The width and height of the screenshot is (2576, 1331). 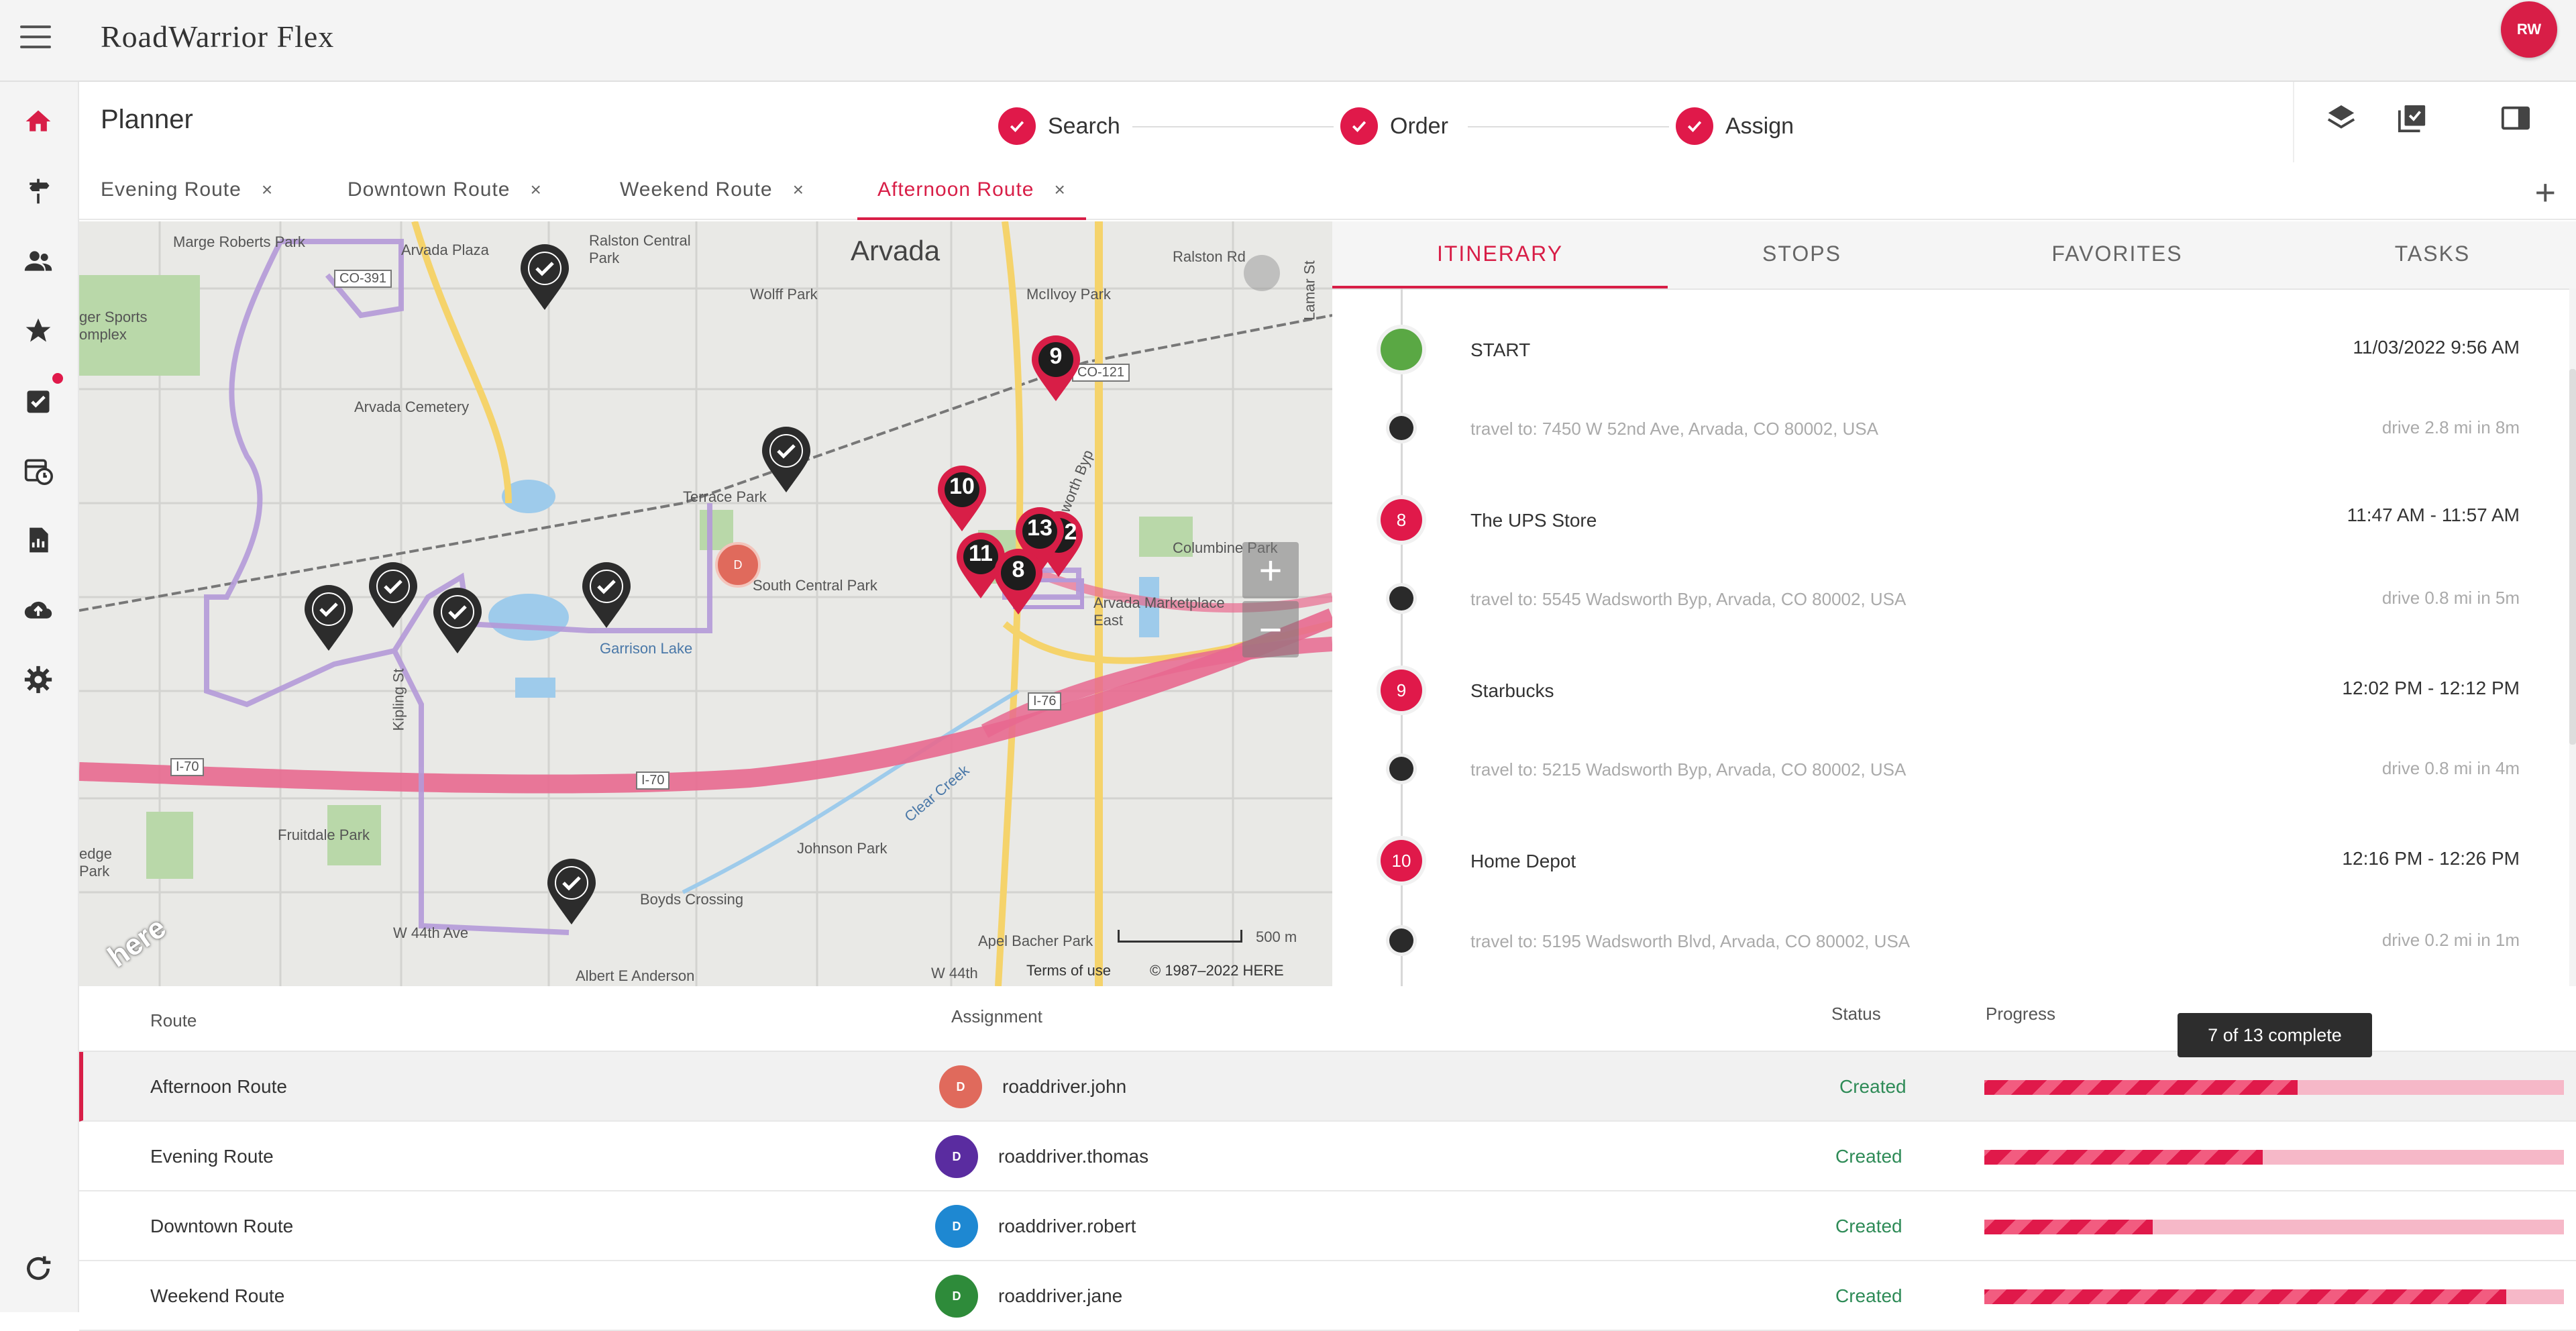 I want to click on column-header-assignment: Assignment, so click(x=996, y=1016).